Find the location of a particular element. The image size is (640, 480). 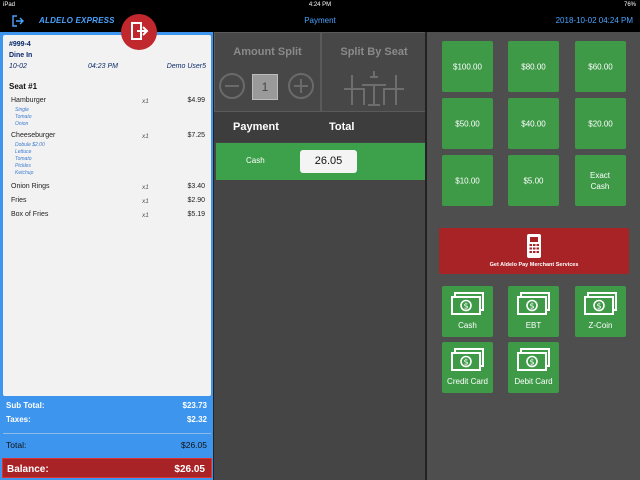

tender-label: Z-Coin is located at coordinates (600, 325).